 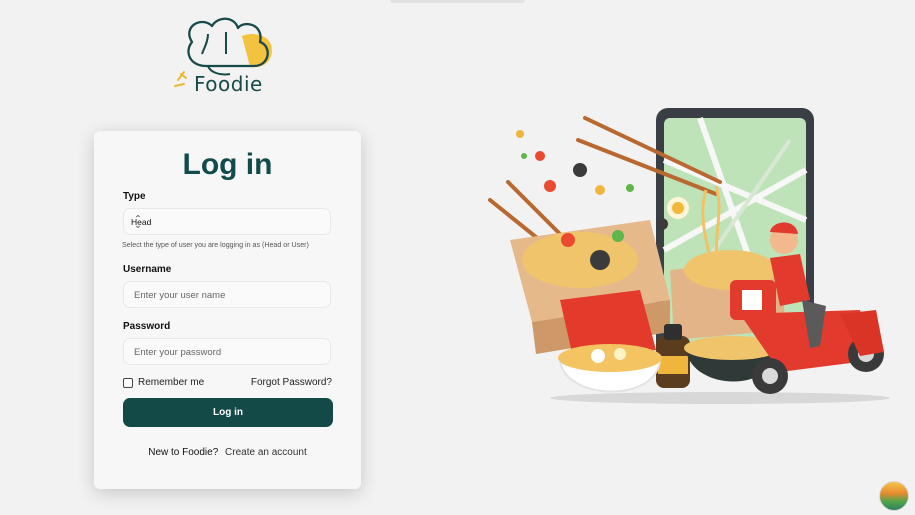 What do you see at coordinates (178, 352) in the screenshot?
I see `password-placeholder: Enter your password` at bounding box center [178, 352].